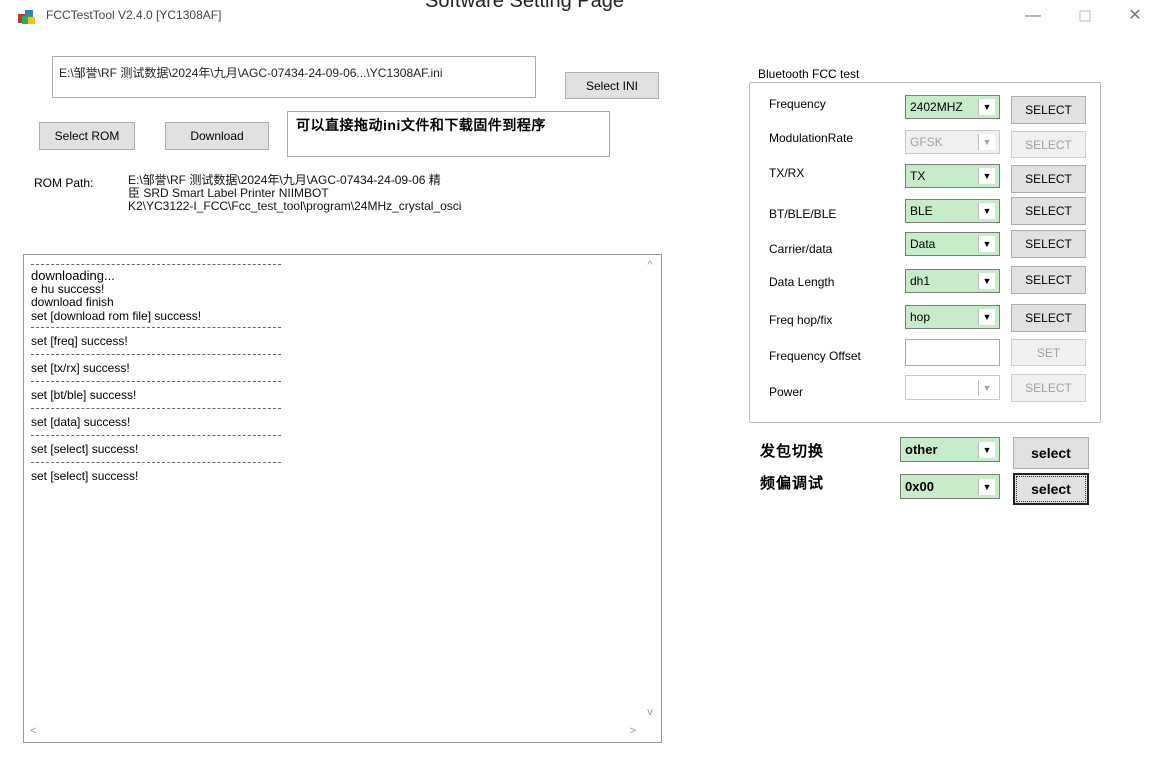  What do you see at coordinates (1048, 179) in the screenshot?
I see `tx-rx-select-button: SELECT` at bounding box center [1048, 179].